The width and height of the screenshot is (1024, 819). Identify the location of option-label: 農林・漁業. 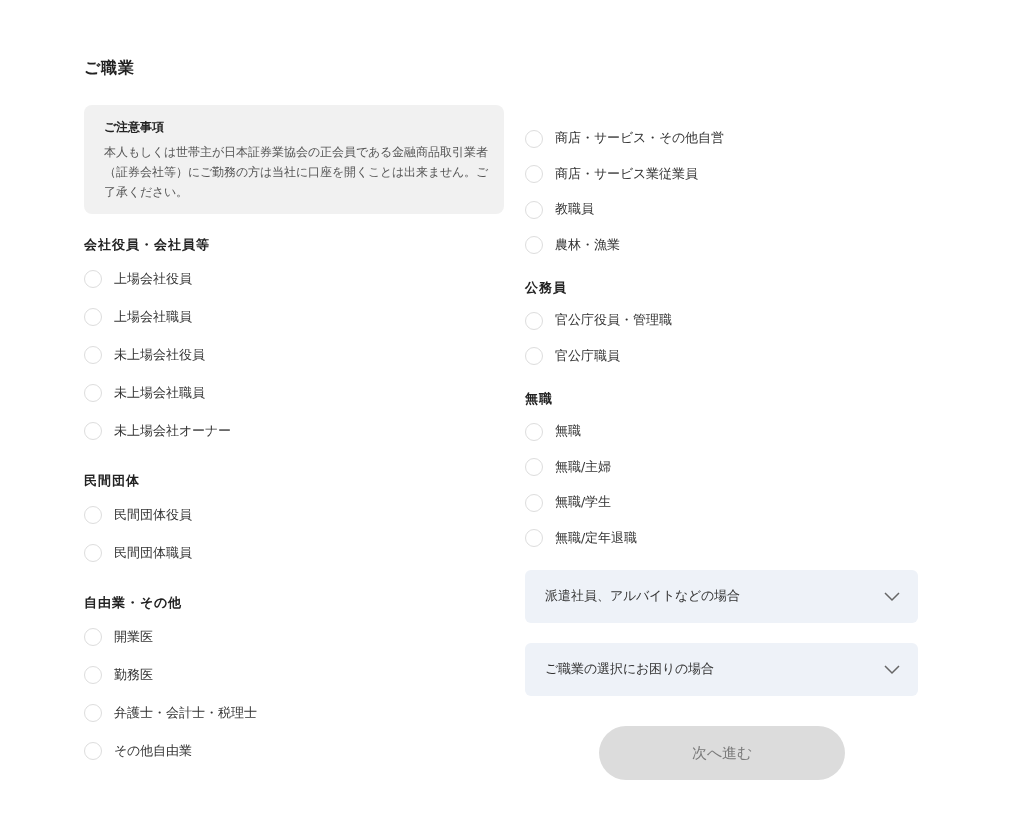
(587, 245).